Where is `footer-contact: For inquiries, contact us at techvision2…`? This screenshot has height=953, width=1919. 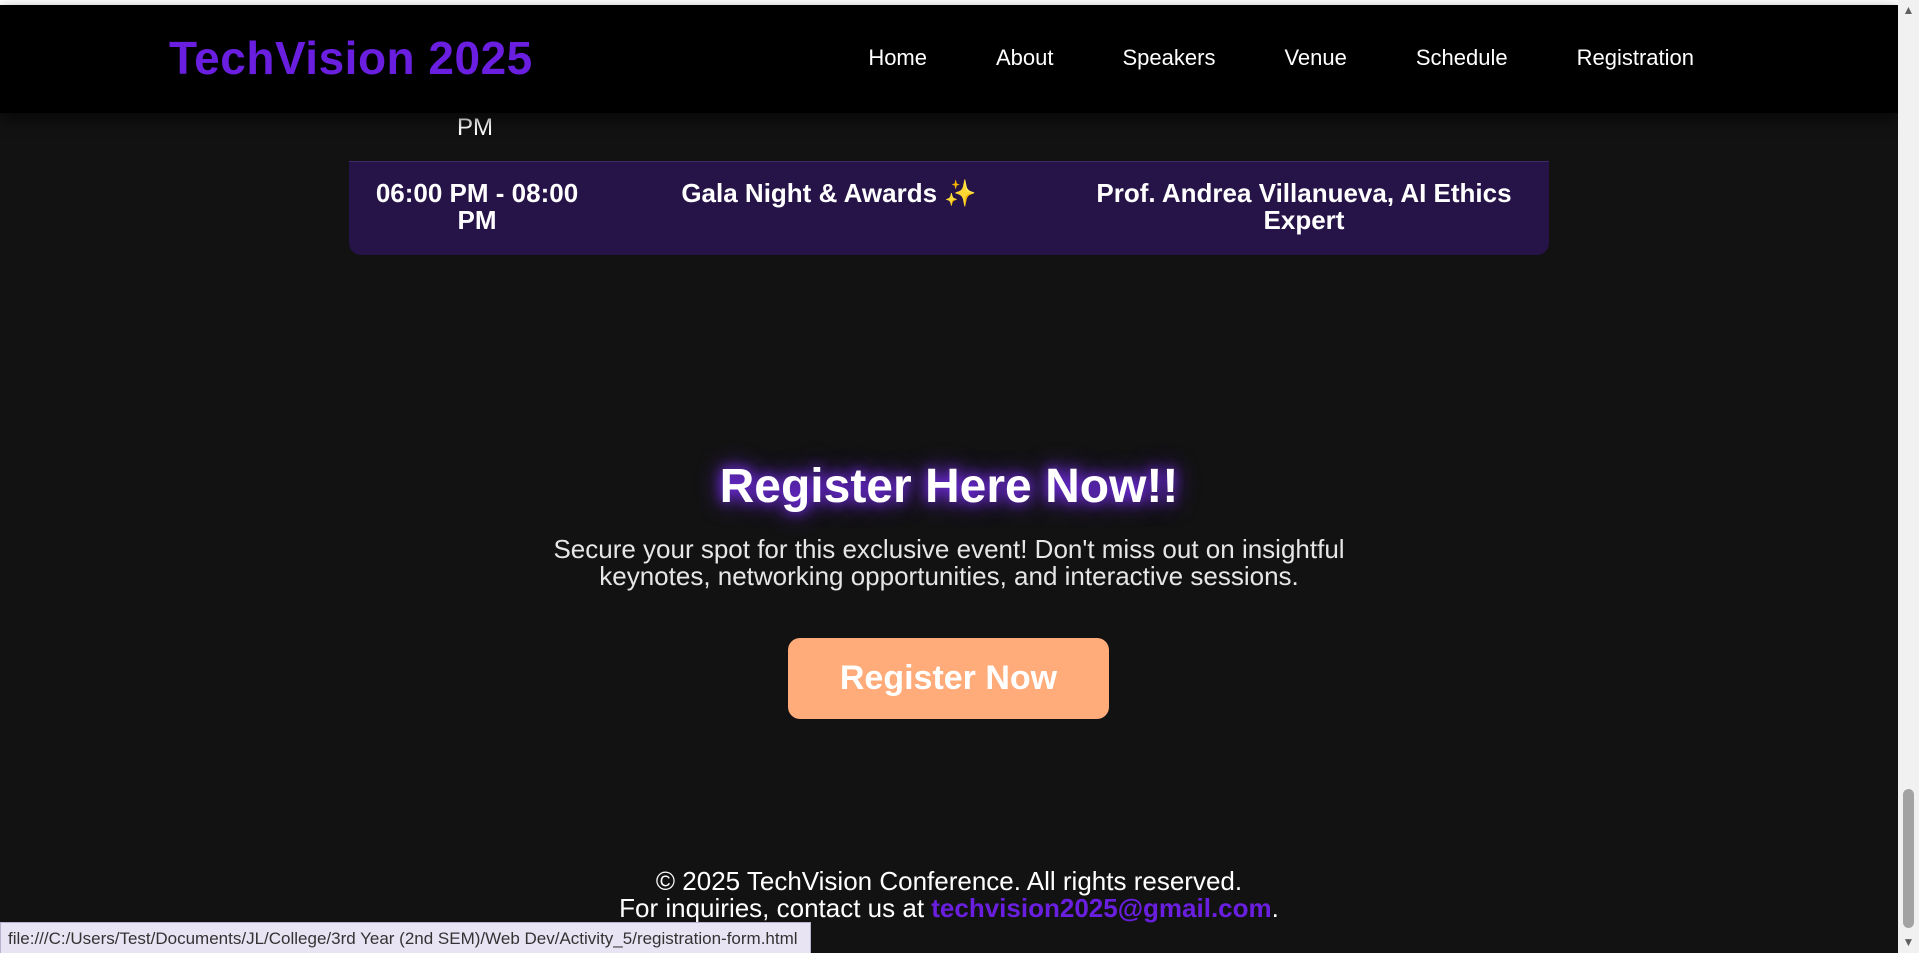
footer-contact: For inquiries, contact us at techvision2… is located at coordinates (949, 908).